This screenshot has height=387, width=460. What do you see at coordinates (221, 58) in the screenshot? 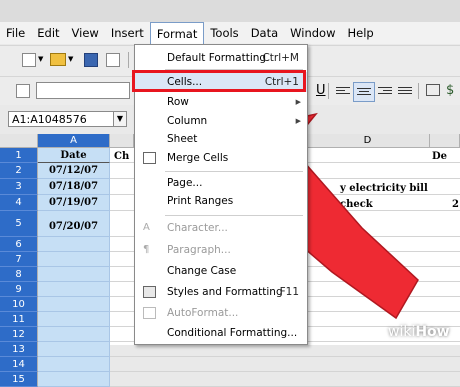
I see `menu-item-default-formatting: Default Formatting Ctrl+M` at bounding box center [221, 58].